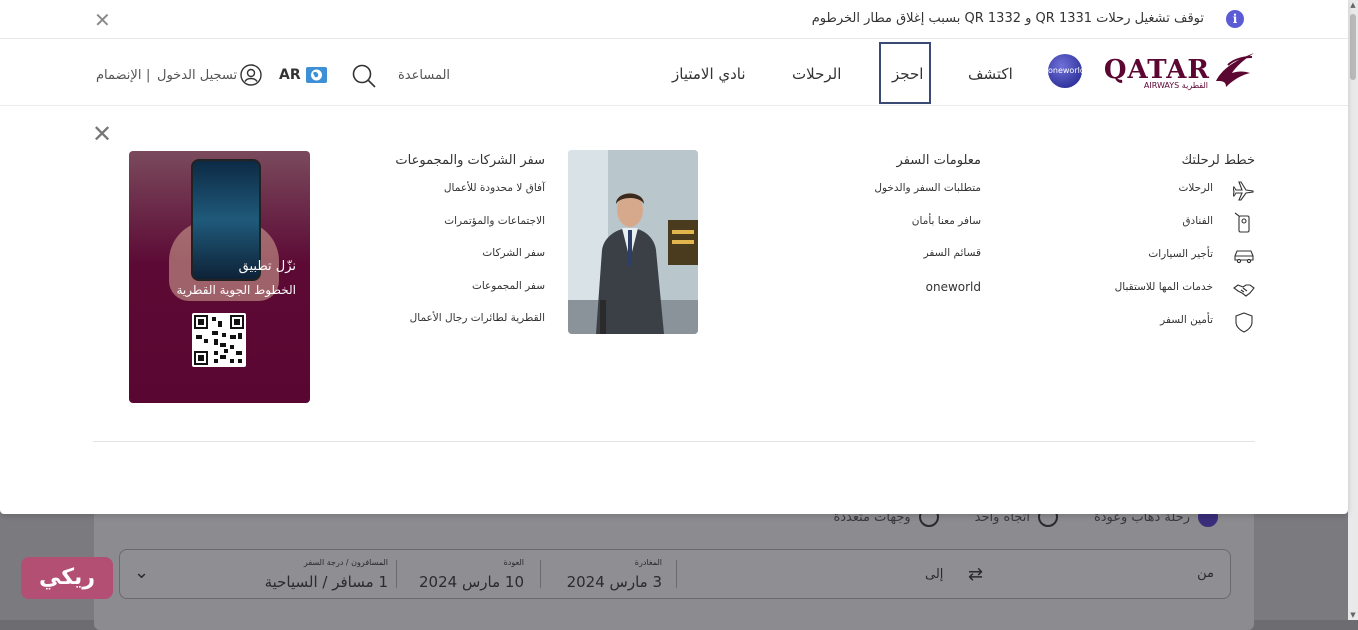  What do you see at coordinates (197, 75) in the screenshot?
I see `login-link: تسجيل الدخول` at bounding box center [197, 75].